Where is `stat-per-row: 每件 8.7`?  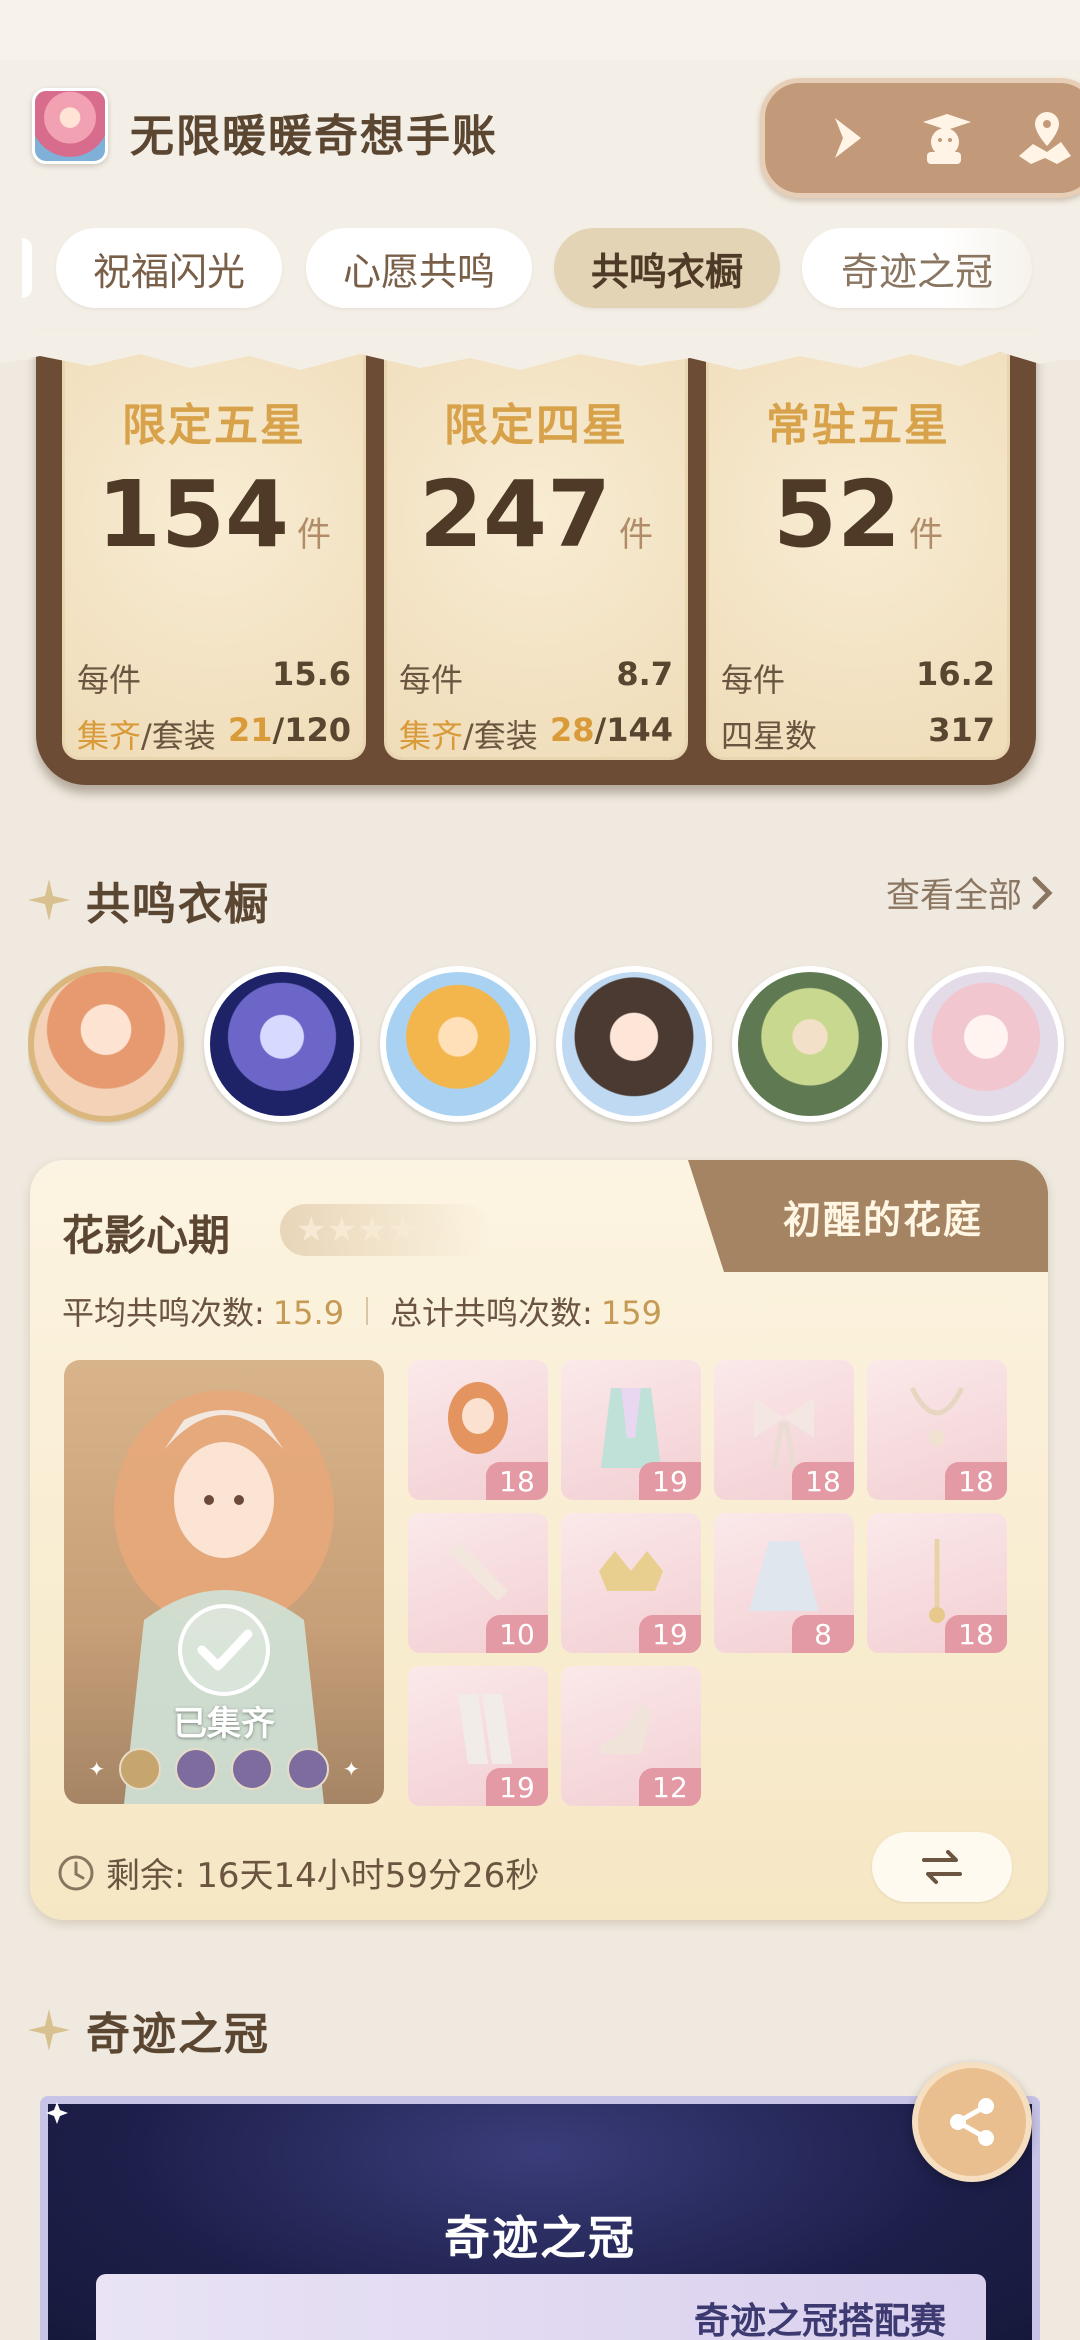
stat-per-row: 每件 8.7 is located at coordinates (536, 678).